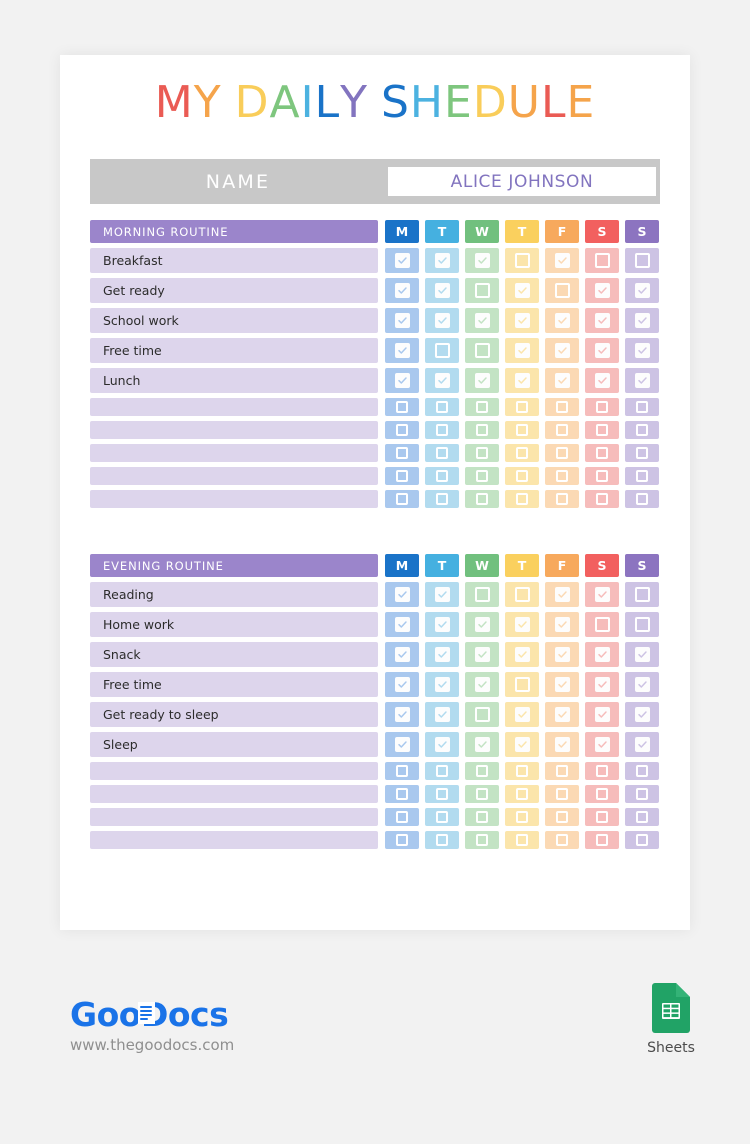  I want to click on name-input: ALICE JOHNSON, so click(522, 181).